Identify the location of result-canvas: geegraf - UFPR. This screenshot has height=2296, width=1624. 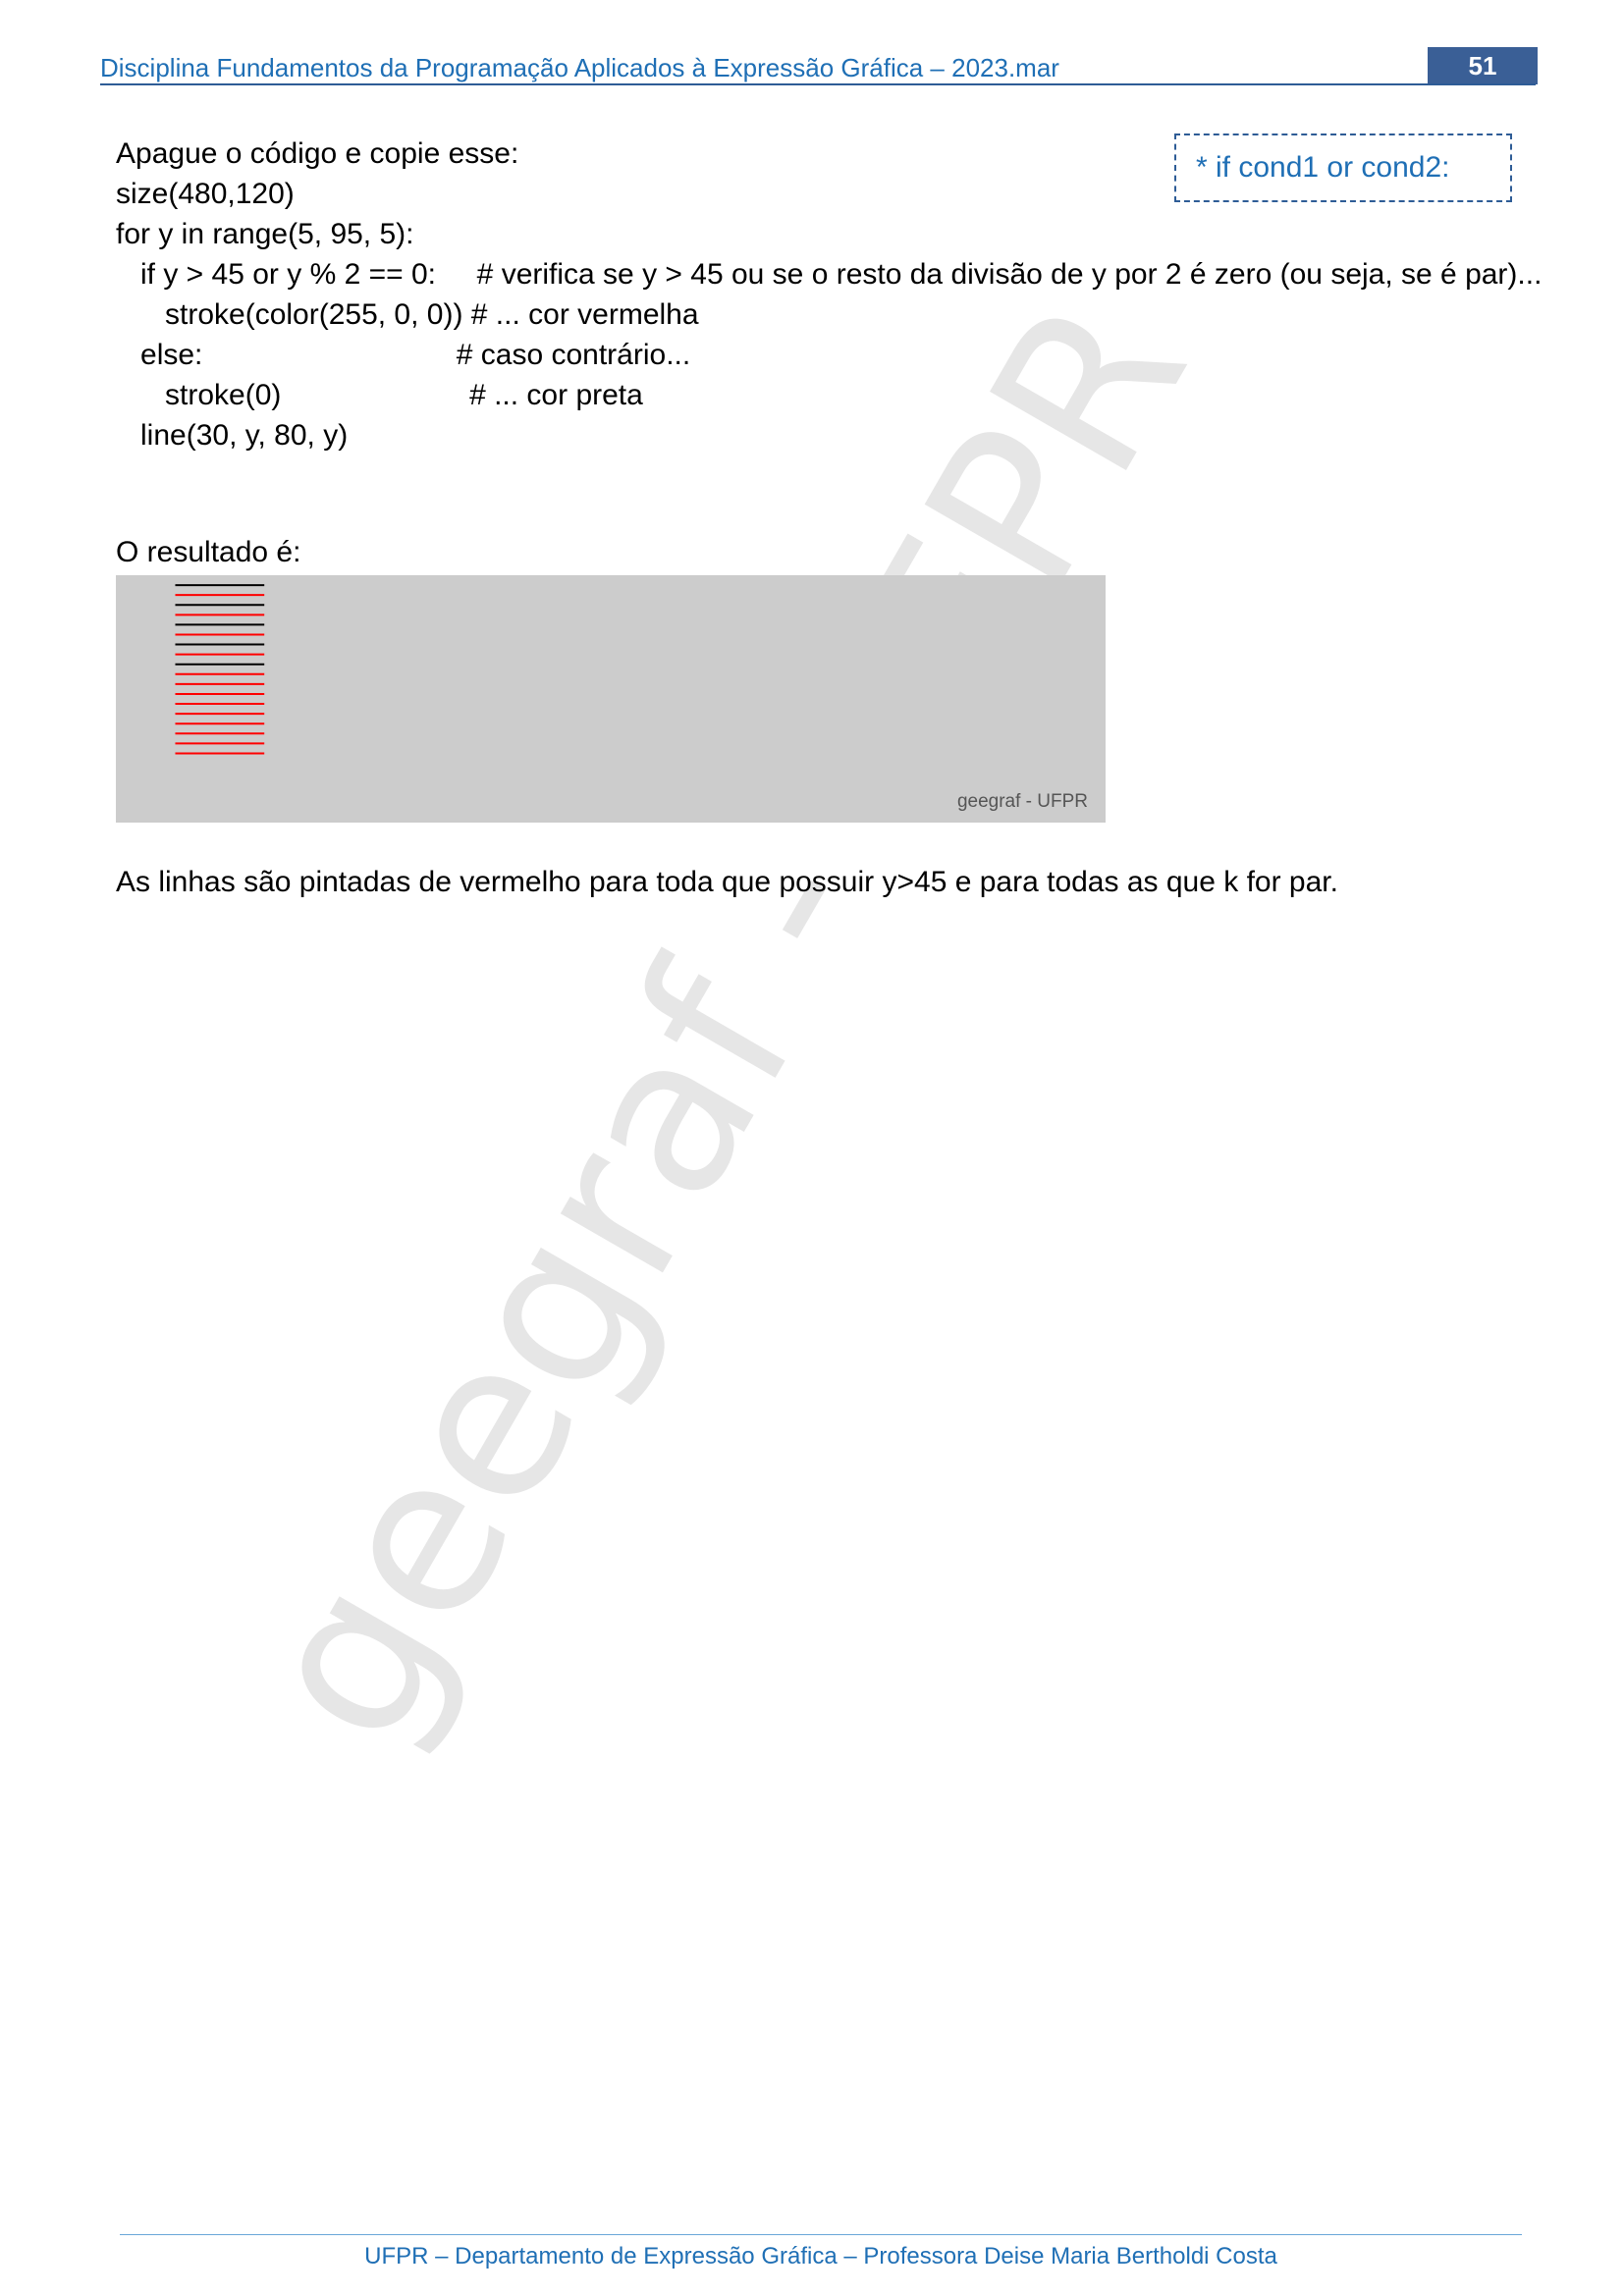
(611, 699).